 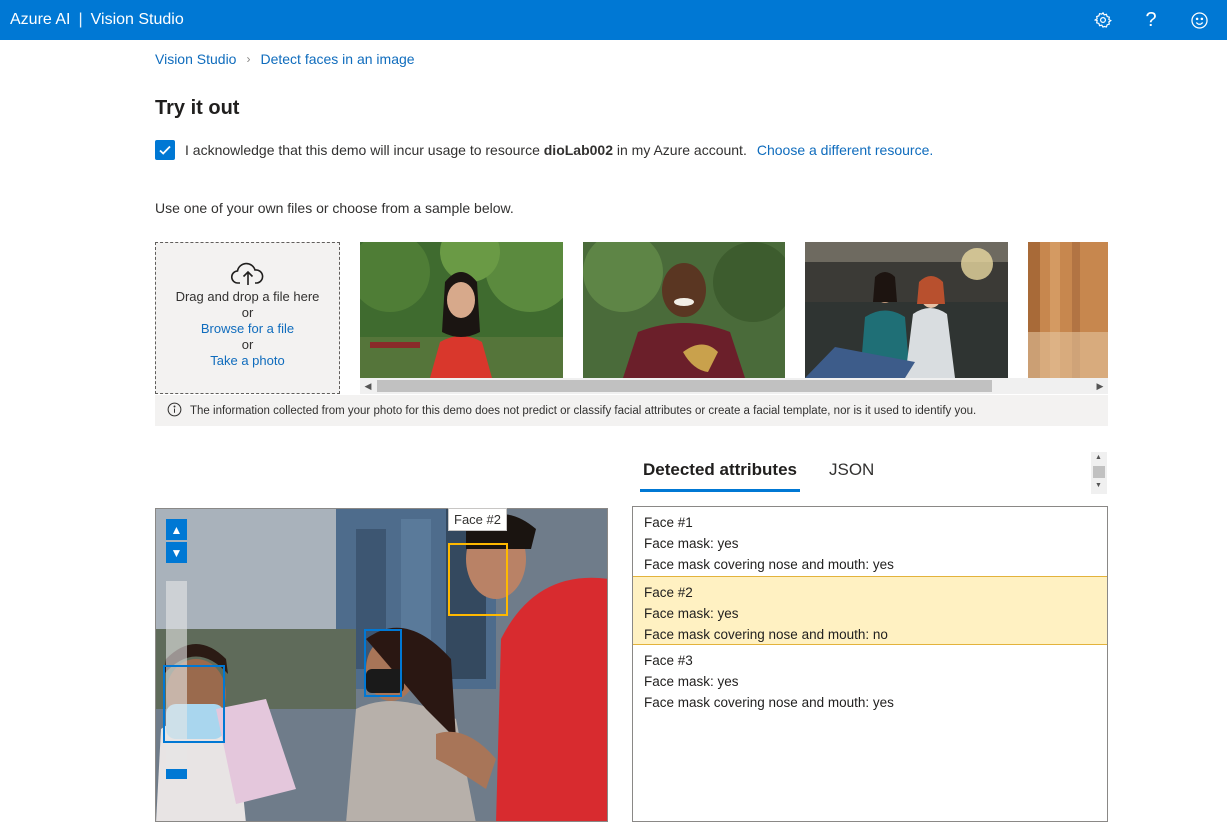 I want to click on tabs-scrollbar: ▲ ▼, so click(x=1099, y=473).